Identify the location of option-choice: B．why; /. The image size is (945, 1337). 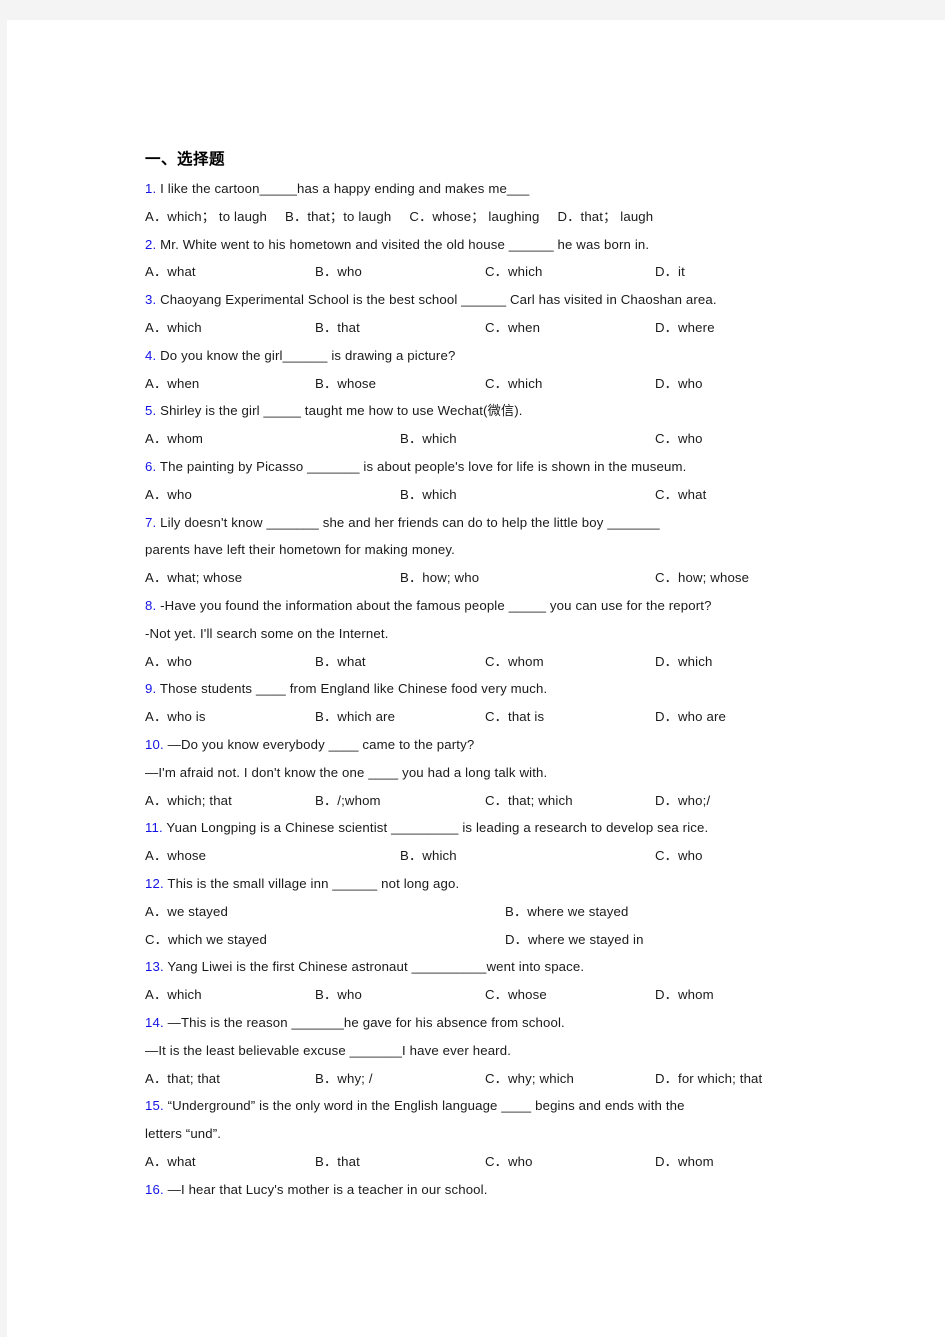
(400, 1079).